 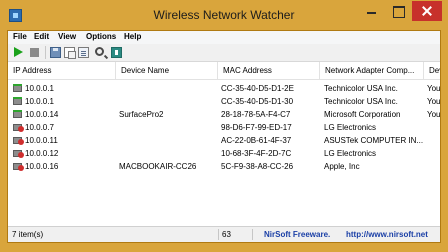 What do you see at coordinates (70, 53) in the screenshot?
I see `copy-icon` at bounding box center [70, 53].